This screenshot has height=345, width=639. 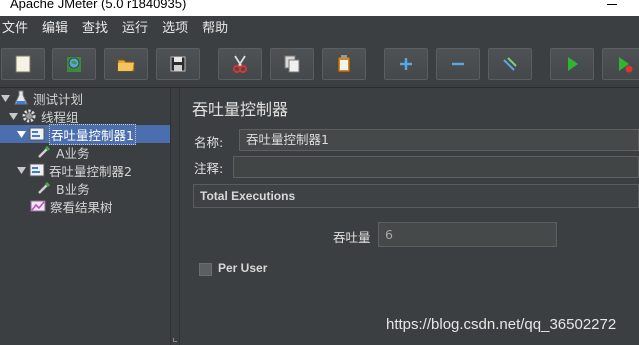 I want to click on flask-icon, so click(x=21, y=98).